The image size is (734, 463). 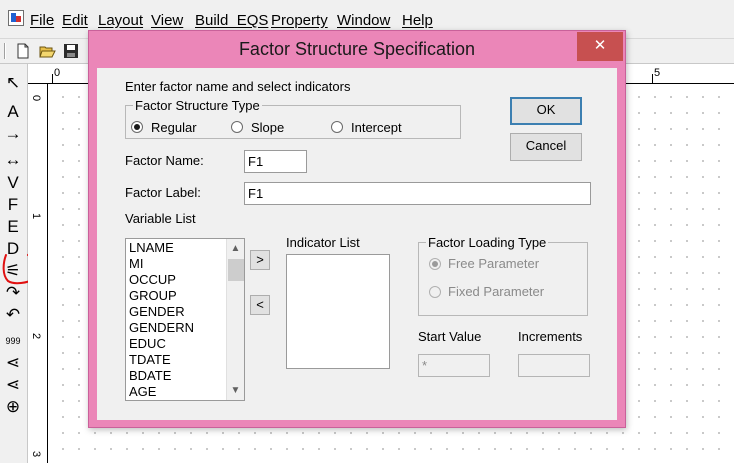 I want to click on new-file-icon, so click(x=23, y=51).